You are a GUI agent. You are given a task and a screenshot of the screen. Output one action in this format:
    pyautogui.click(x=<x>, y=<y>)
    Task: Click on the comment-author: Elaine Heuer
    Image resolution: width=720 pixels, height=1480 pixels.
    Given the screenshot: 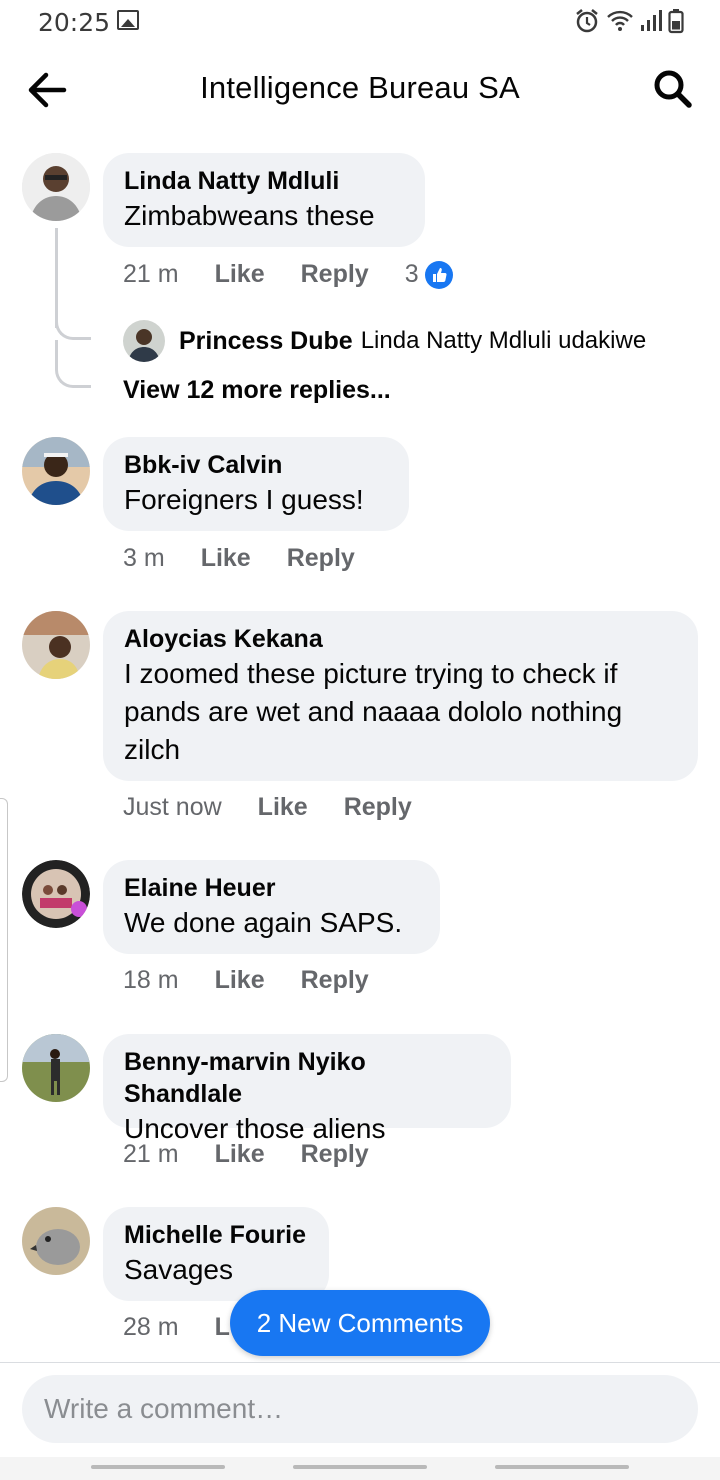 What is the action you would take?
    pyautogui.click(x=271, y=888)
    